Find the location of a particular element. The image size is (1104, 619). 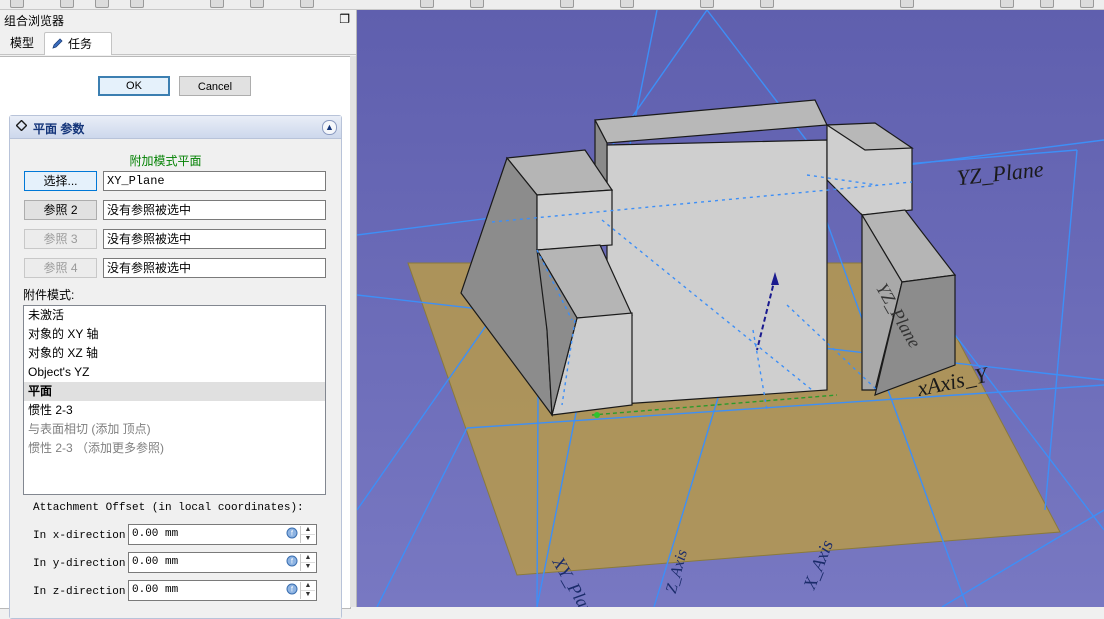

x-direction-label: In x-direction: is located at coordinates (83, 536).